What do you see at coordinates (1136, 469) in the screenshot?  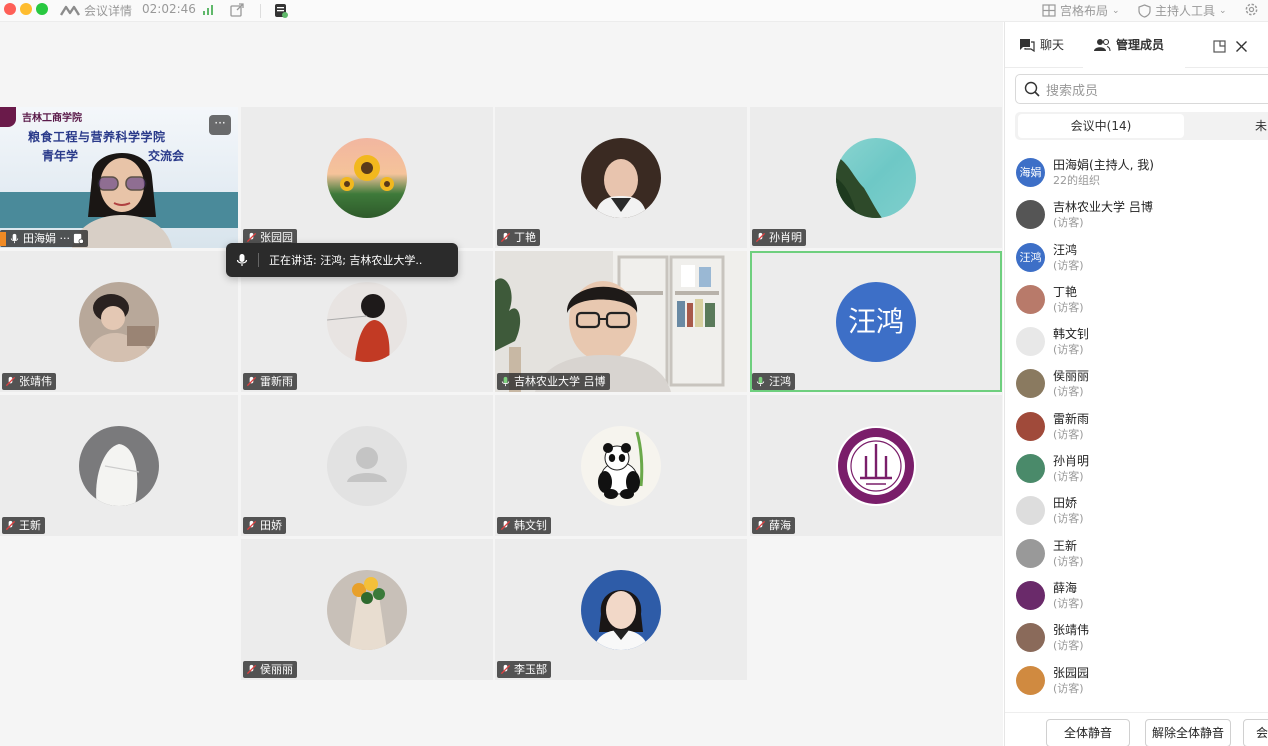 I see `member-row: 孙肖明 (访客)` at bounding box center [1136, 469].